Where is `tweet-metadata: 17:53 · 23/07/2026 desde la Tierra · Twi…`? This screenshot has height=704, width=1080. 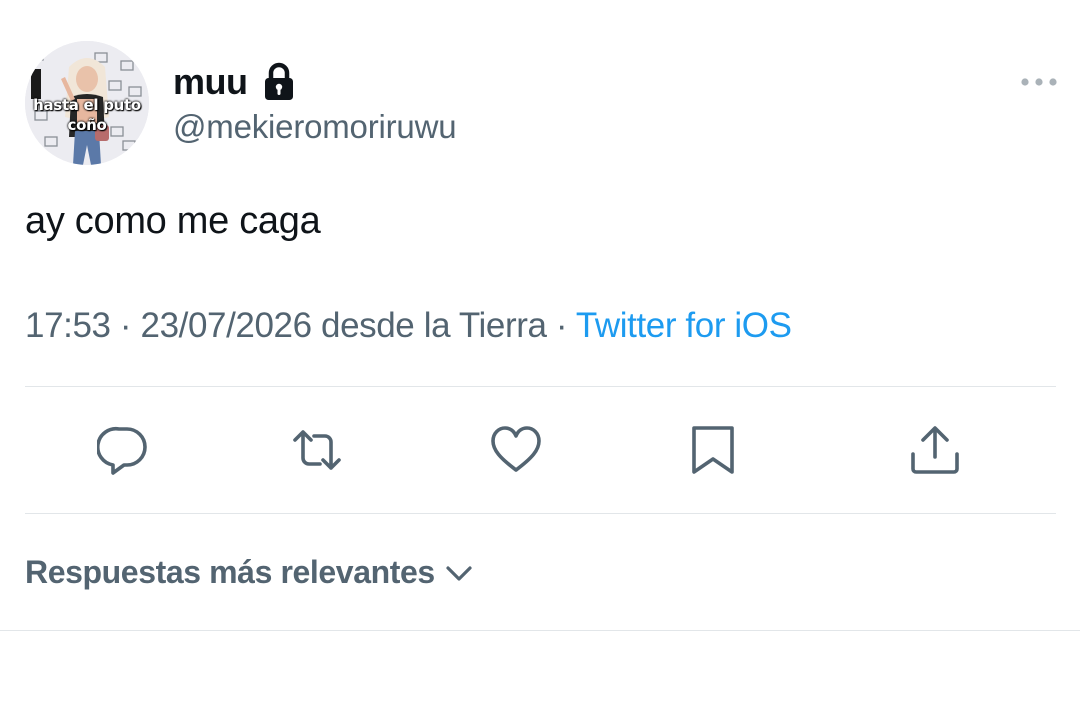 tweet-metadata: 17:53 · 23/07/2026 desde la Tierra · Twi… is located at coordinates (408, 326).